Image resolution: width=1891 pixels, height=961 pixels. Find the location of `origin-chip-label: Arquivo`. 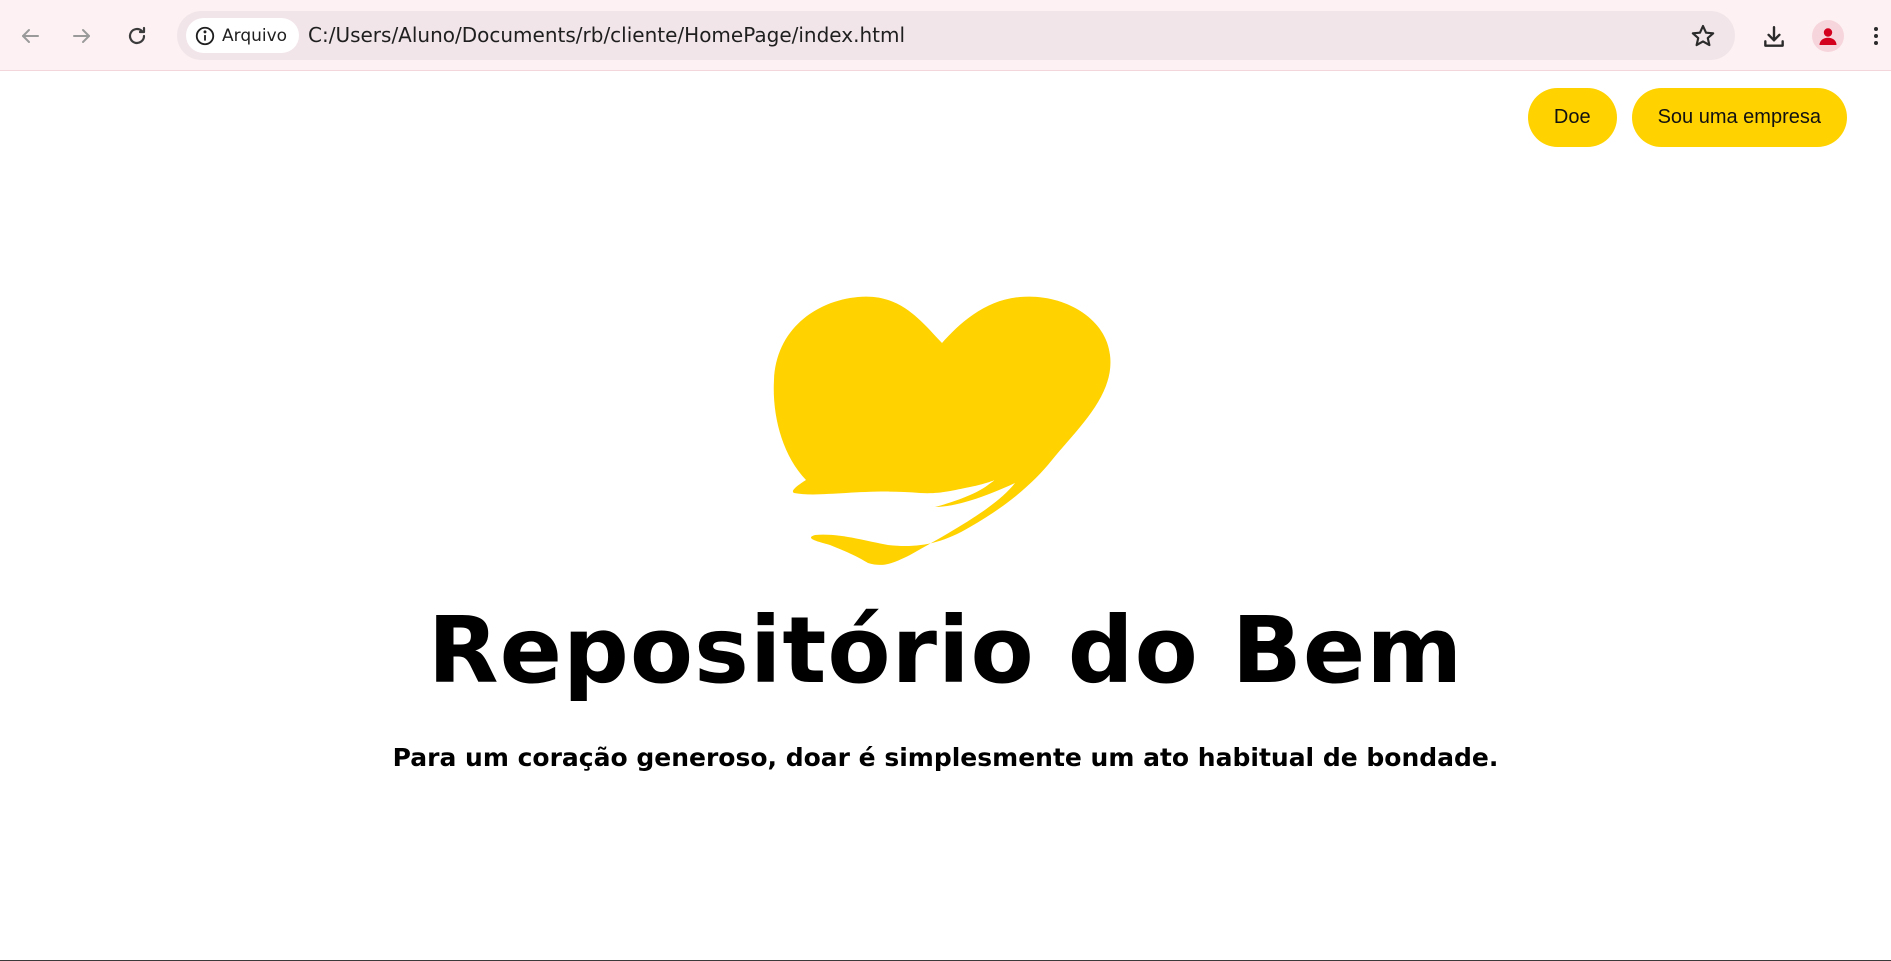

origin-chip-label: Arquivo is located at coordinates (255, 35).